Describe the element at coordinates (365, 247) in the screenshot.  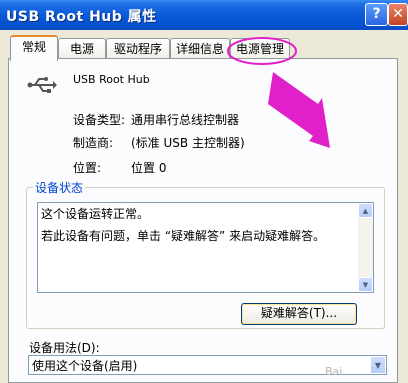
I see `scrollbar-track` at that location.